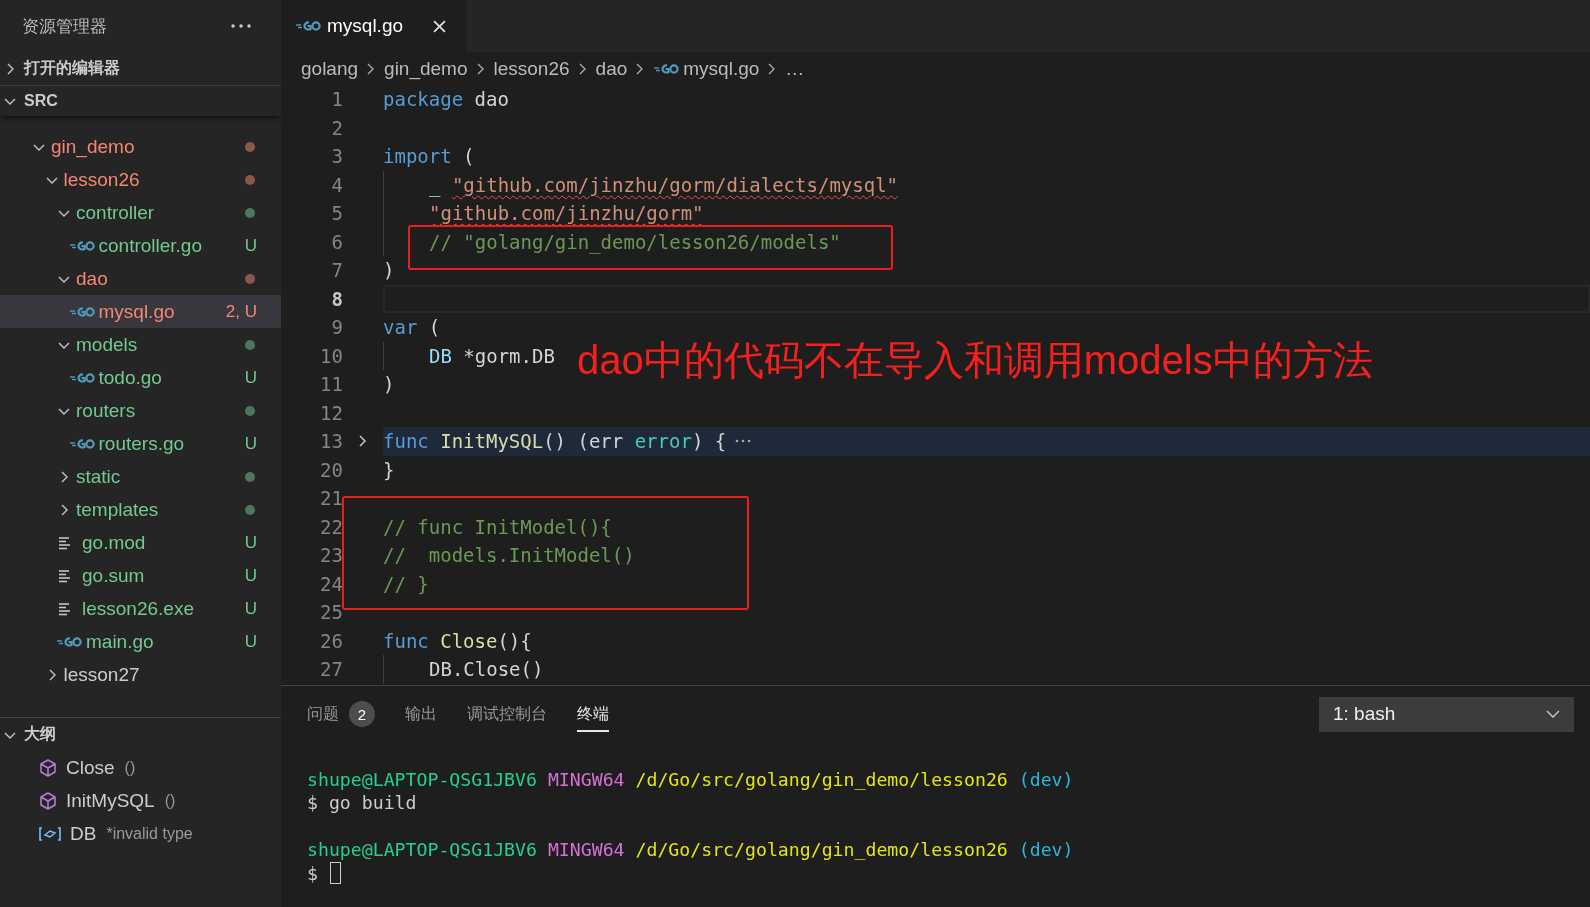 This screenshot has height=907, width=1590. What do you see at coordinates (336, 156) in the screenshot?
I see `line-number: 3` at bounding box center [336, 156].